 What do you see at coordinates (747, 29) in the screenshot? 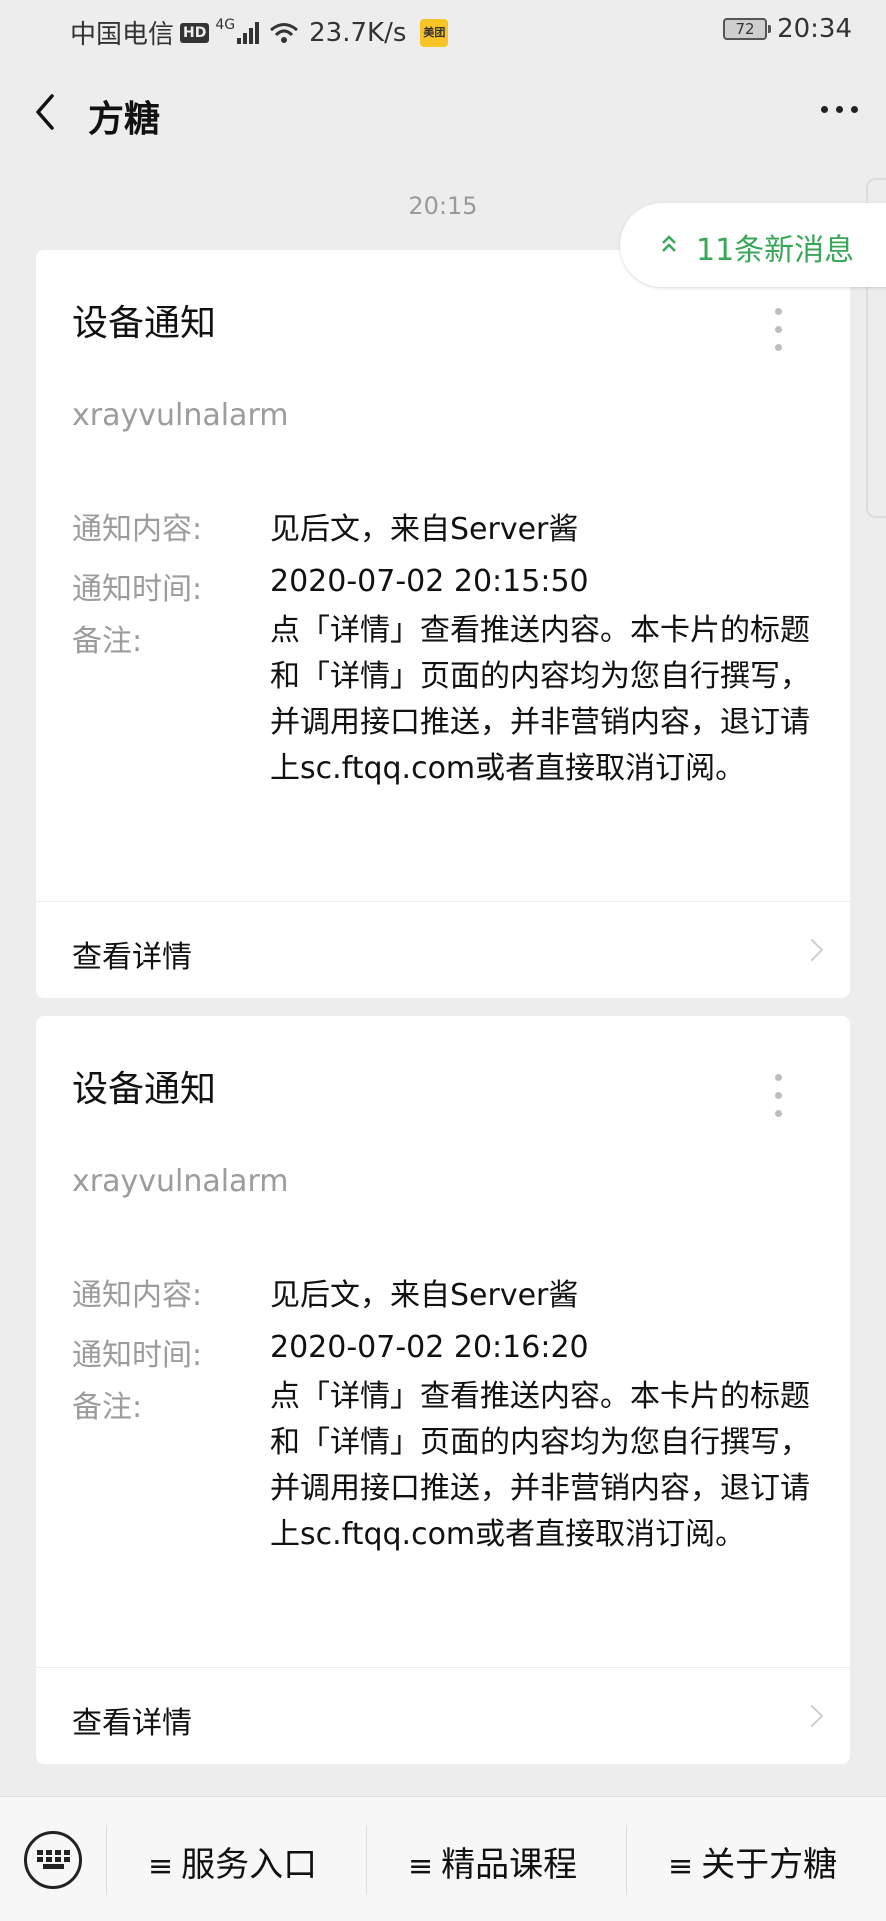
I see `battery-icon: 72` at bounding box center [747, 29].